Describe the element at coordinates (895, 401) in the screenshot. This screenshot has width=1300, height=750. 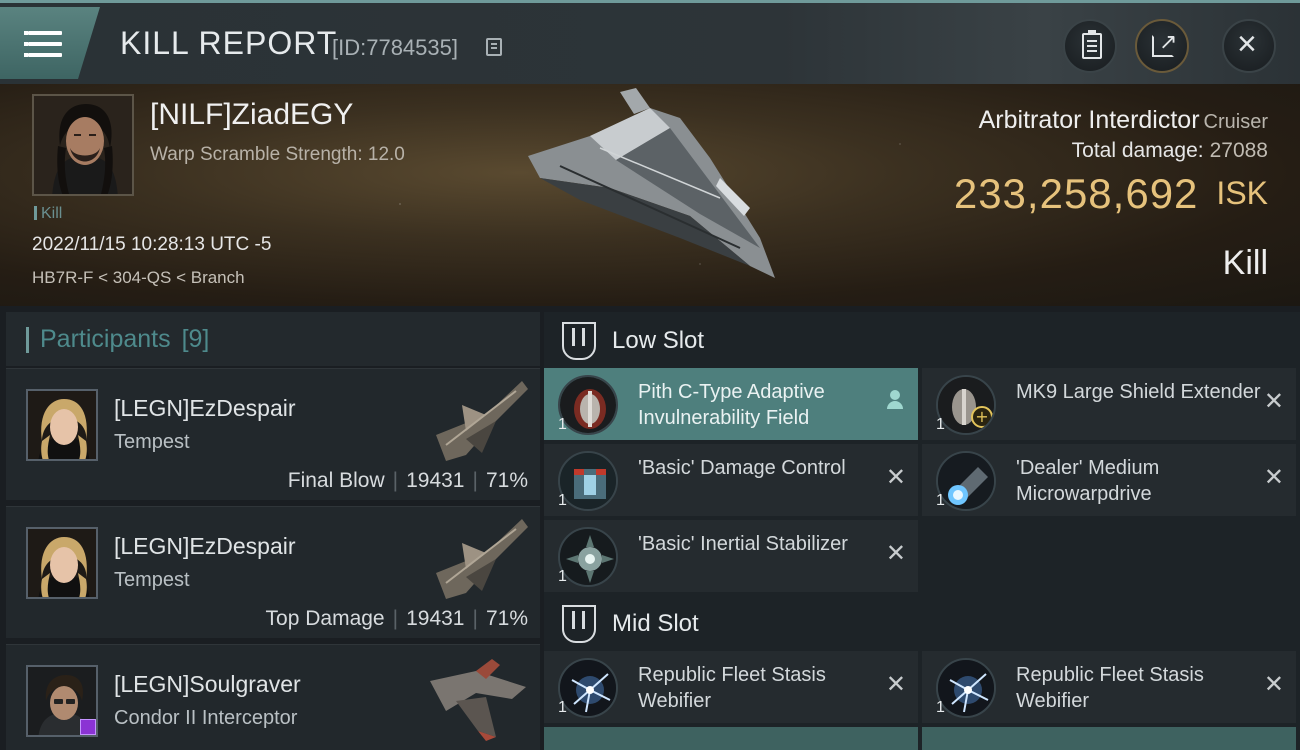
I see `person-icon` at that location.